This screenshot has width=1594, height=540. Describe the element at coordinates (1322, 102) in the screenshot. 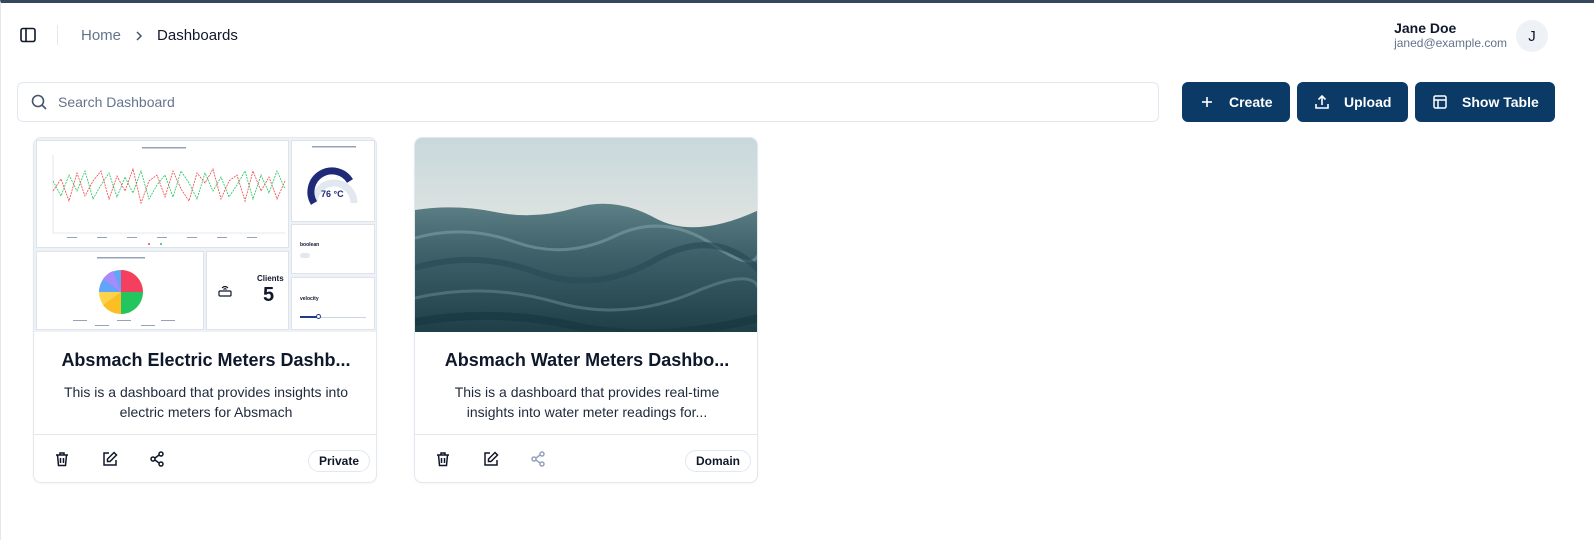

I see `upload-icon` at that location.